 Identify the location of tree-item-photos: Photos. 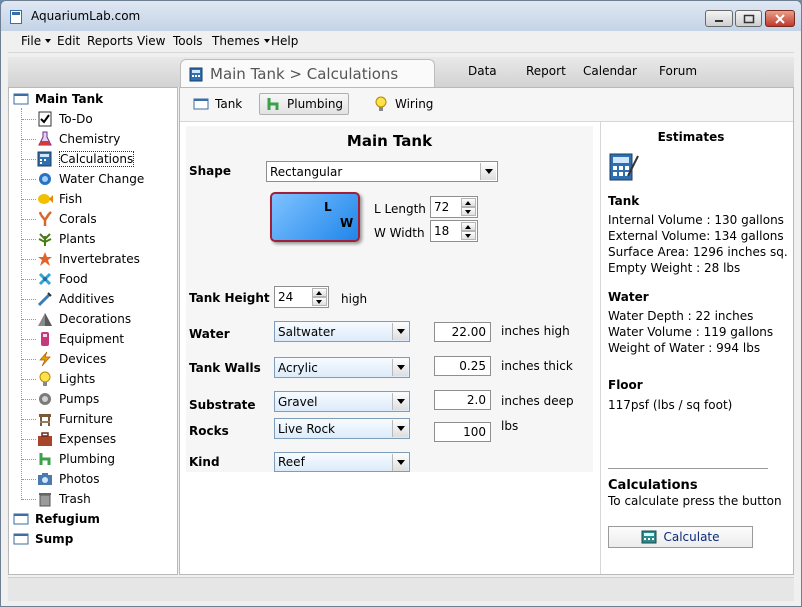
(68, 479).